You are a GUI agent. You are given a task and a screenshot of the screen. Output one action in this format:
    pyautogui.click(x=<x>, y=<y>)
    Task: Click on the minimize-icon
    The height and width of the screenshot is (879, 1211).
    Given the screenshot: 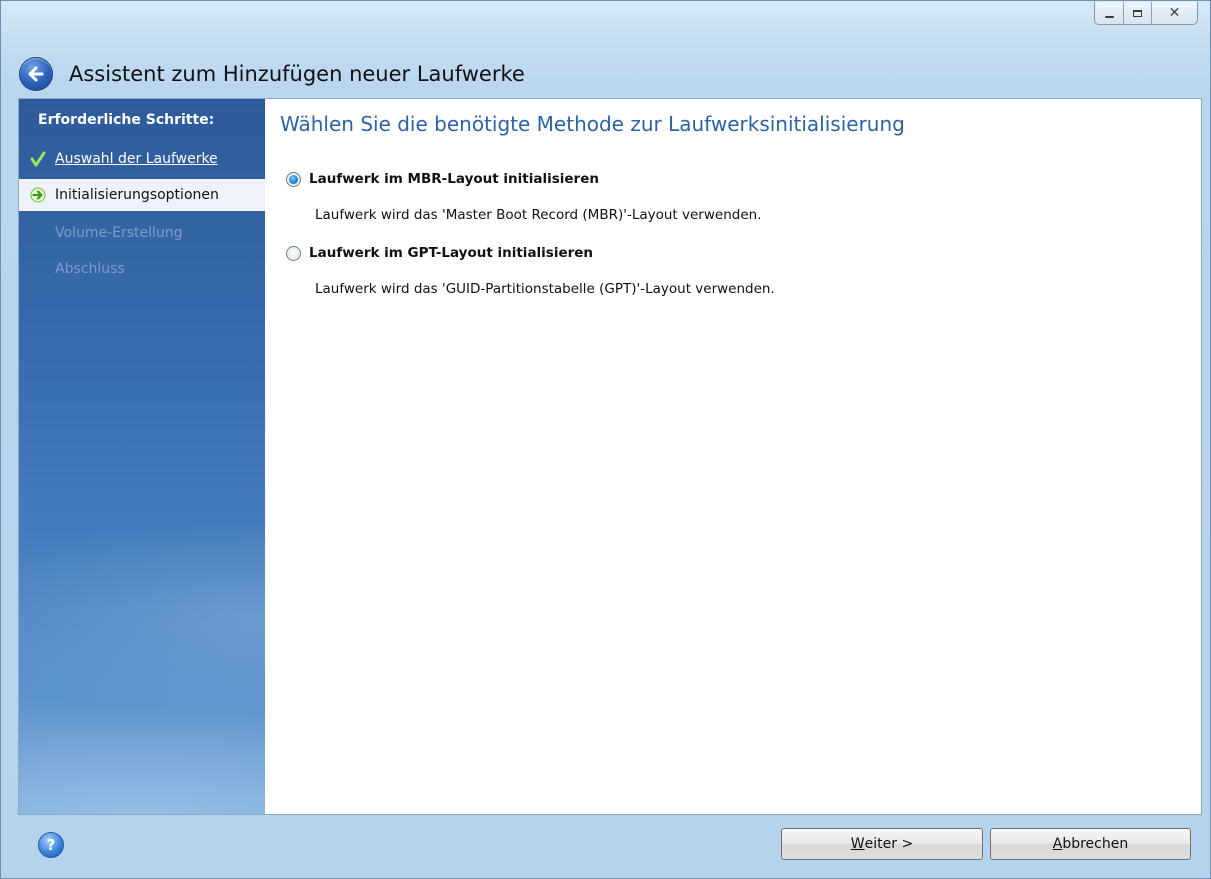 What is the action you would take?
    pyautogui.click(x=1109, y=17)
    